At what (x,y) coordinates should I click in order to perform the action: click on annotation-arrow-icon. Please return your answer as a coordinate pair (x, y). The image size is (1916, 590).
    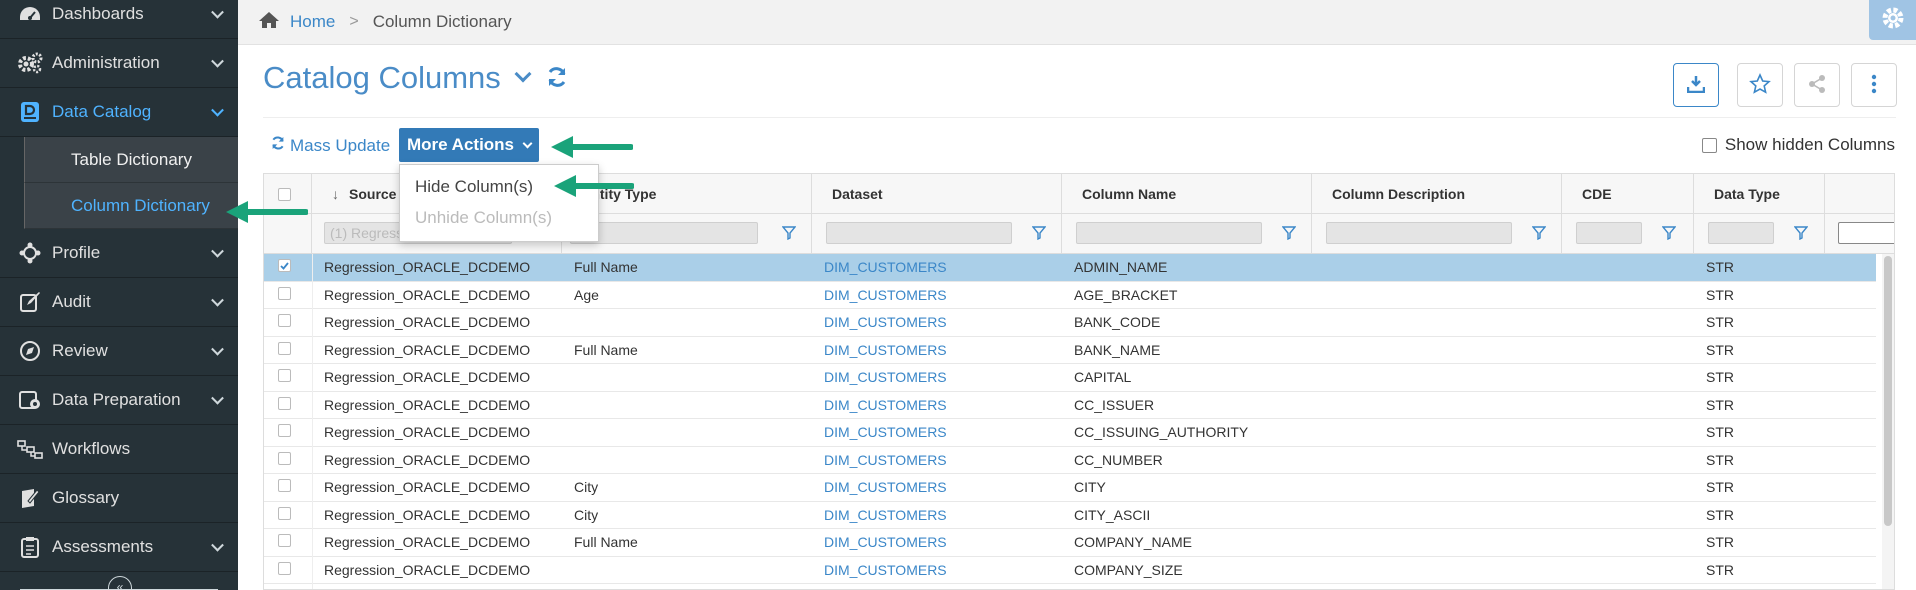
    Looking at the image, I should click on (267, 212).